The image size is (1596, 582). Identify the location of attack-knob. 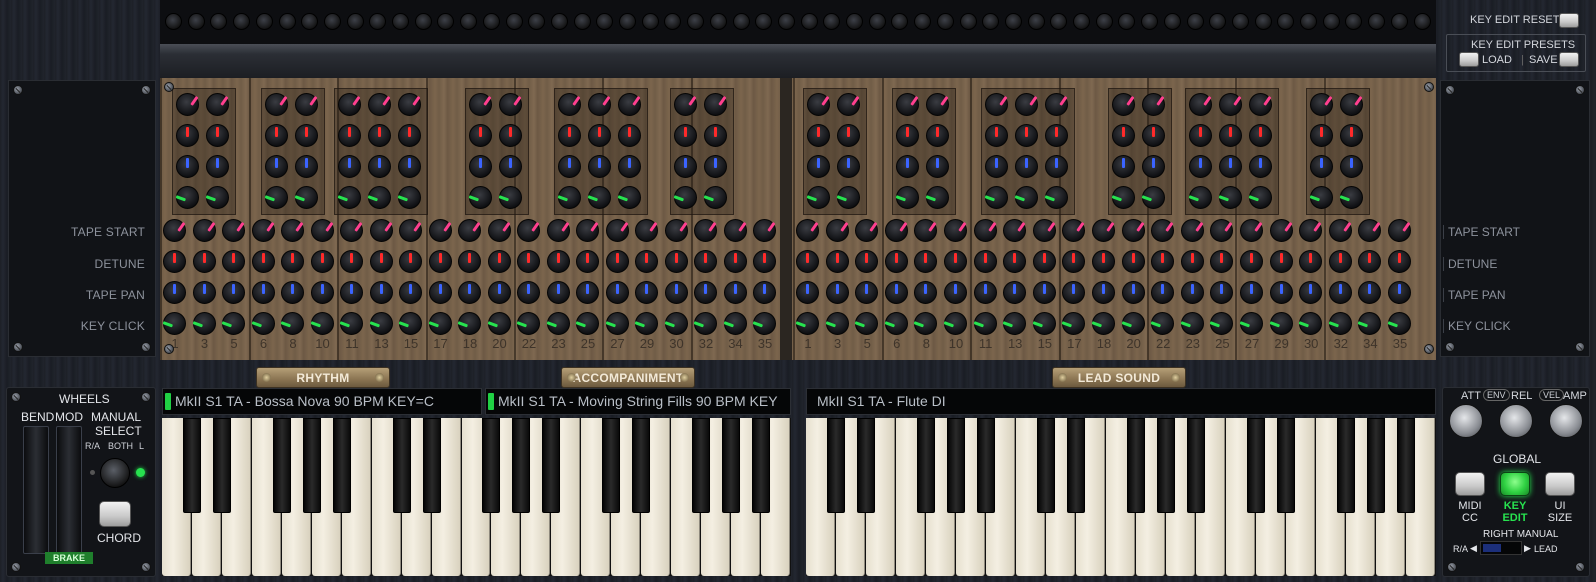
(1466, 421).